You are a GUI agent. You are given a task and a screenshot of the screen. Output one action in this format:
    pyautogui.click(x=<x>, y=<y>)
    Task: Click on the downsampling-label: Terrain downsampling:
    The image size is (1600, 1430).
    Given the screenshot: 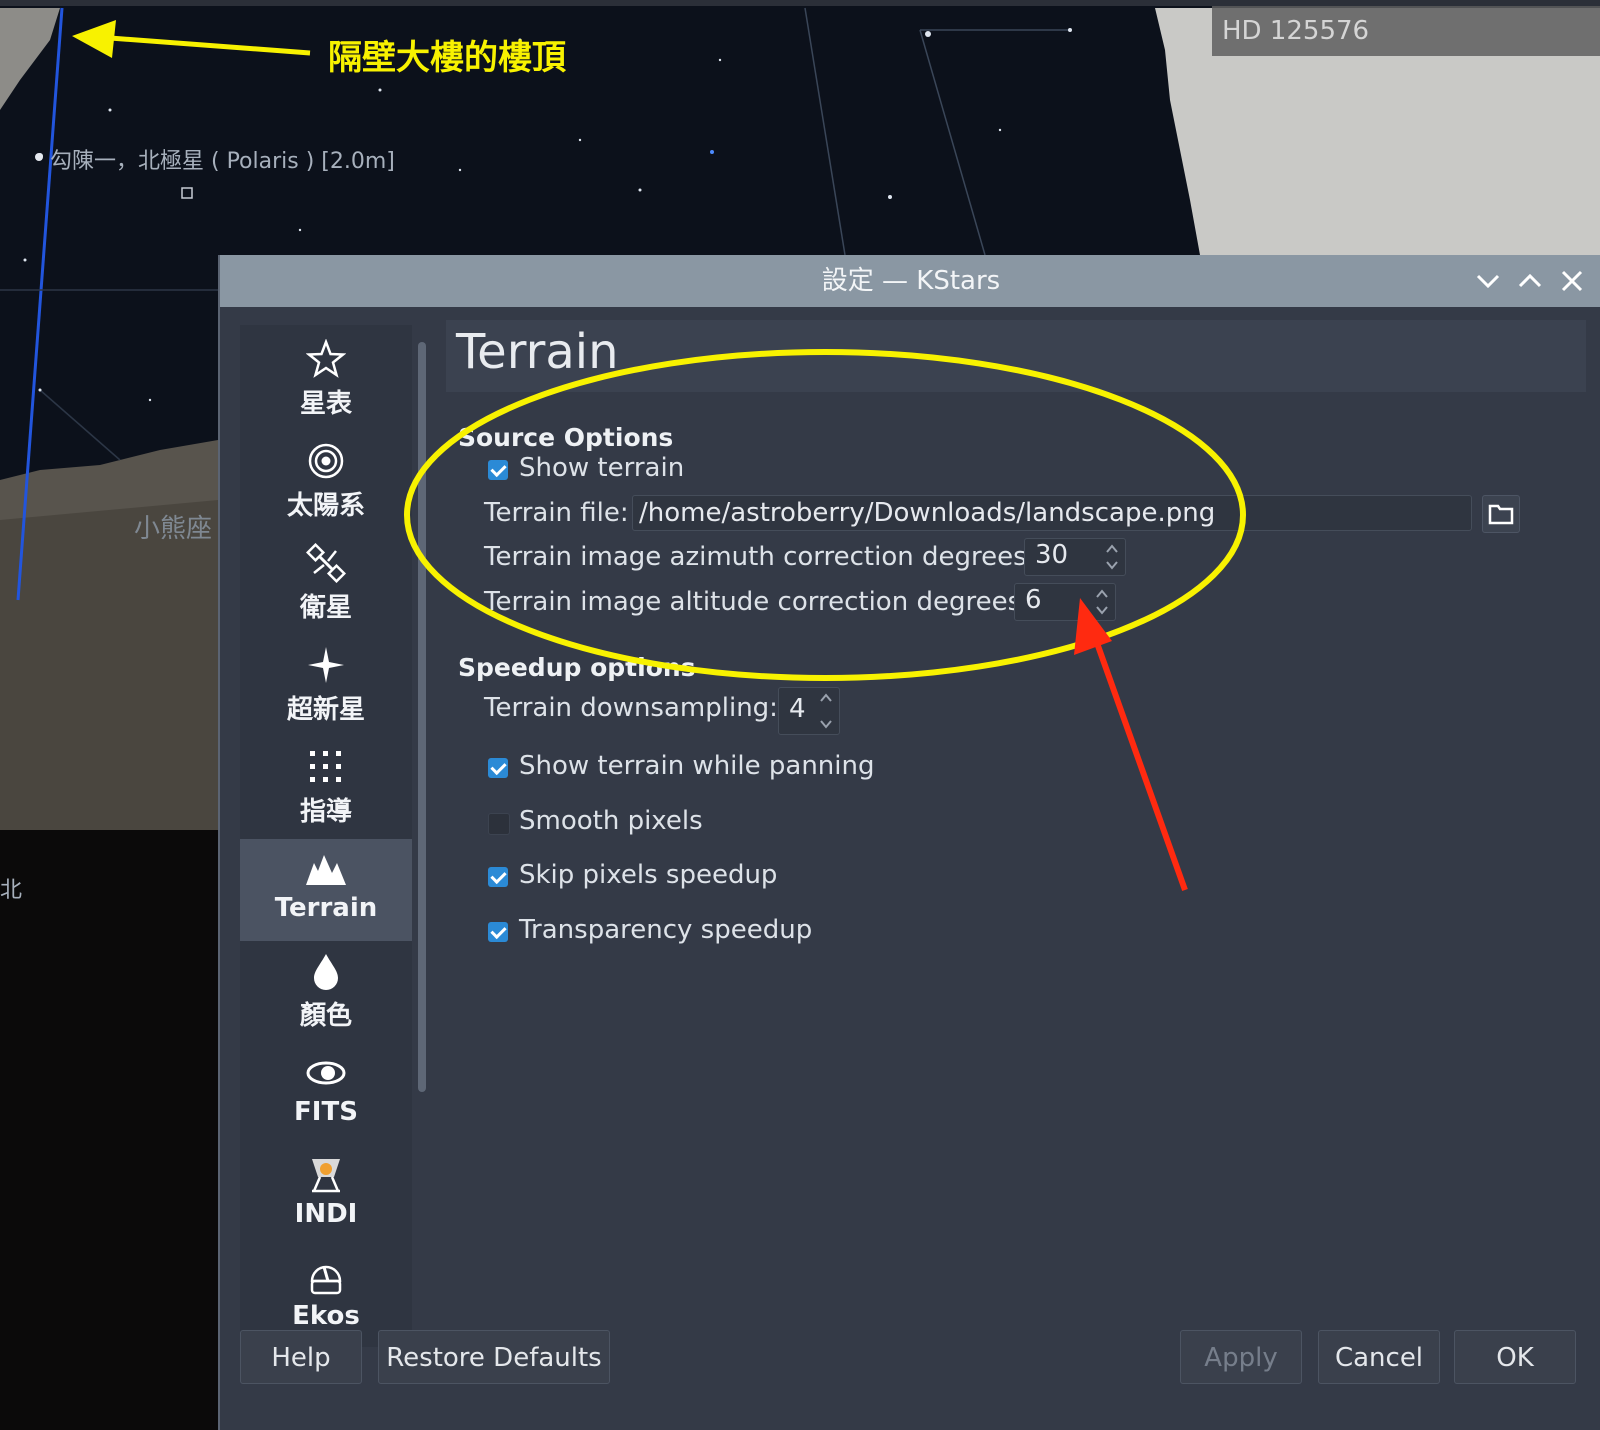 What is the action you would take?
    pyautogui.click(x=631, y=708)
    